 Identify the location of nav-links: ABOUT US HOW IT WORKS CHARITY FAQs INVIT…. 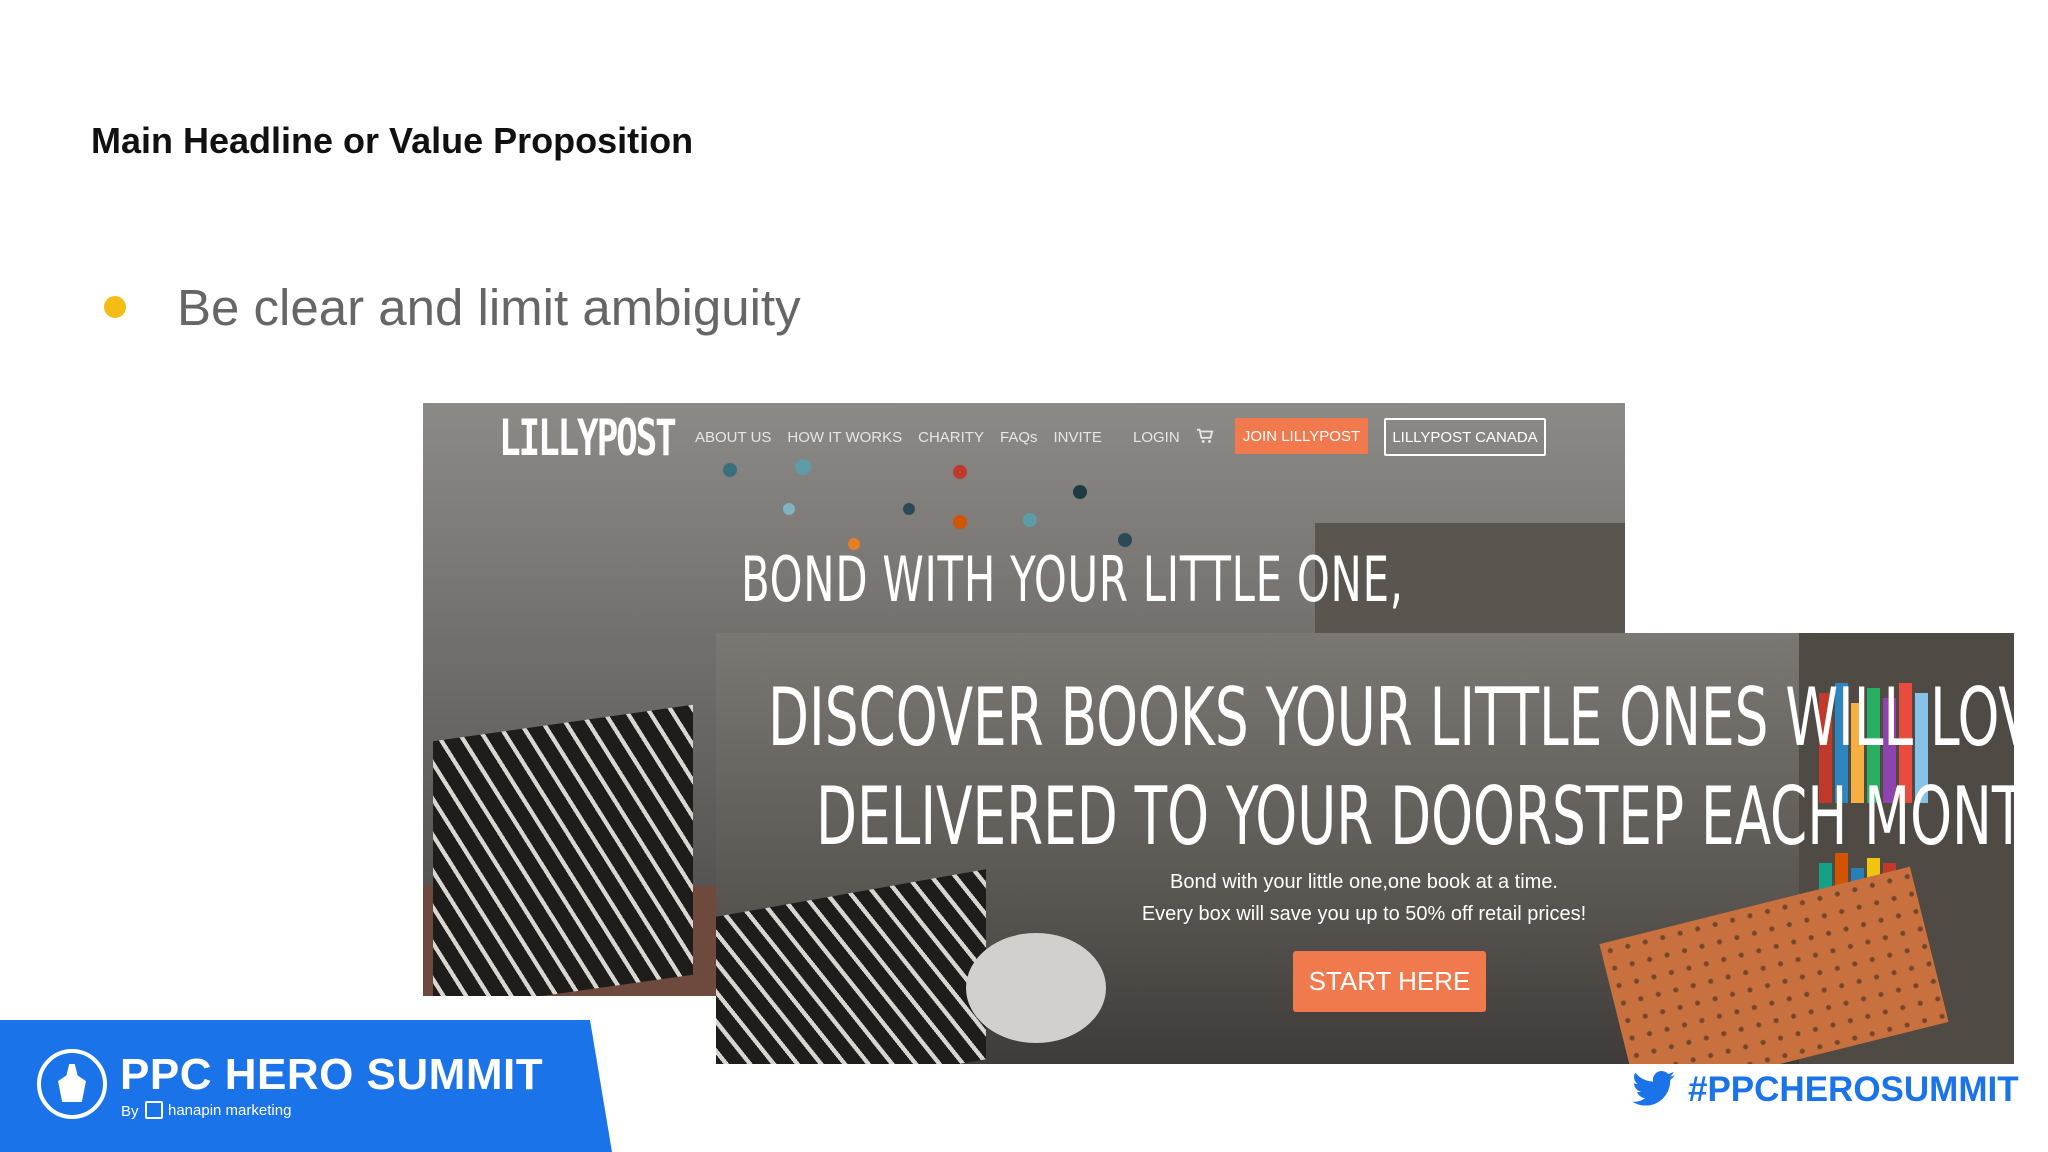
(898, 437).